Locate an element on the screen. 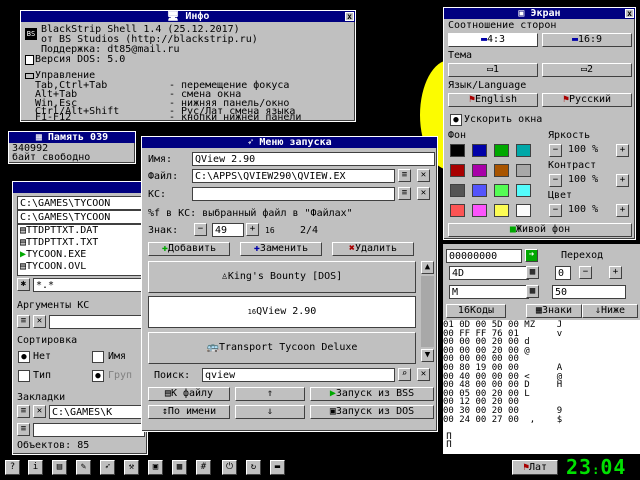  down-button: ⇓Ниже is located at coordinates (610, 311).